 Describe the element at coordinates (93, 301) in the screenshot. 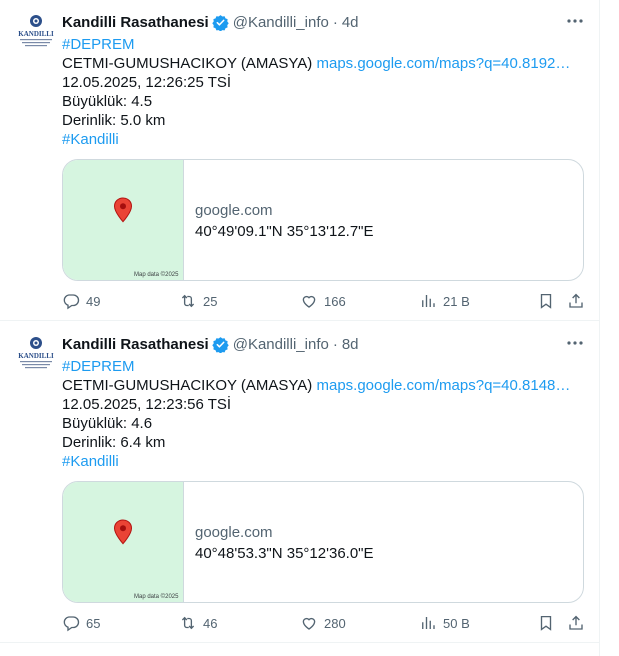

I see `reply-count: 49` at that location.